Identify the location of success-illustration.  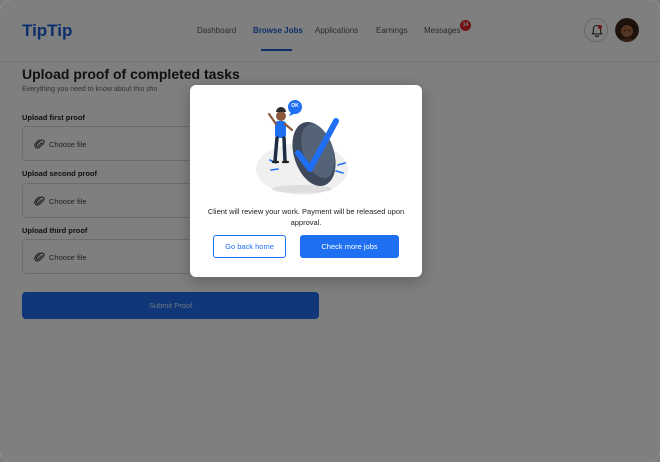
(302, 147).